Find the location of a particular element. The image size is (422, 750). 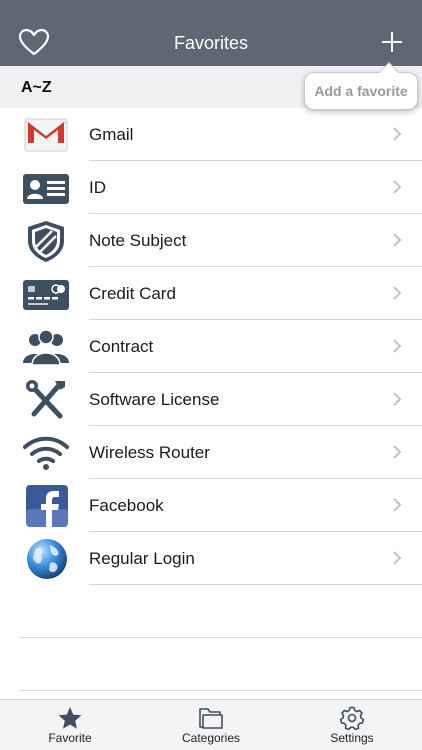

tab-categories: Categories is located at coordinates (211, 725).